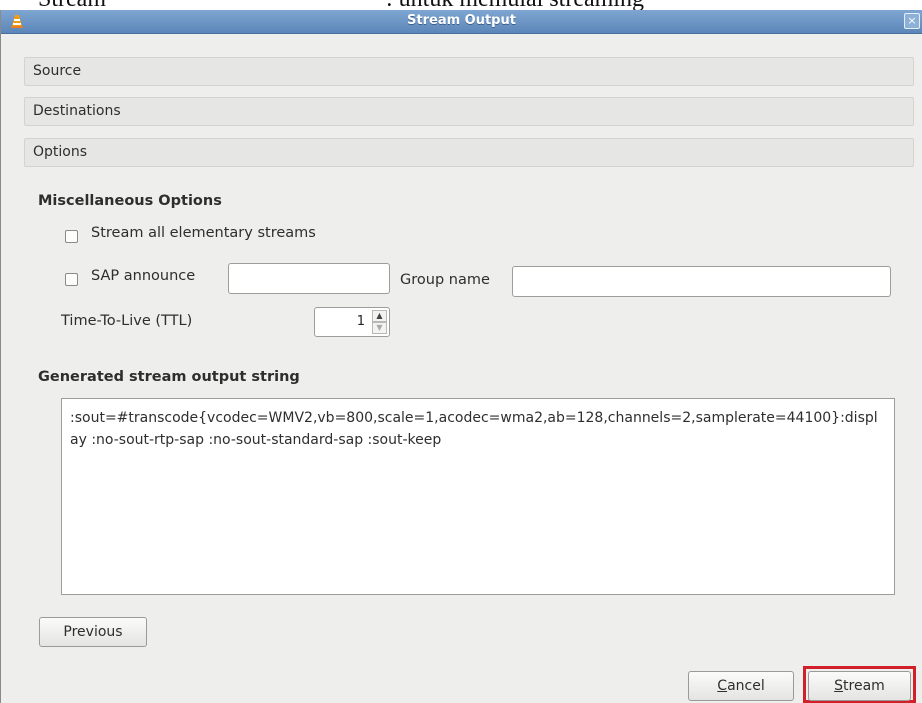 The width and height of the screenshot is (922, 703). I want to click on document-text: Stream : untuk memulai streaming, so click(478, 5).